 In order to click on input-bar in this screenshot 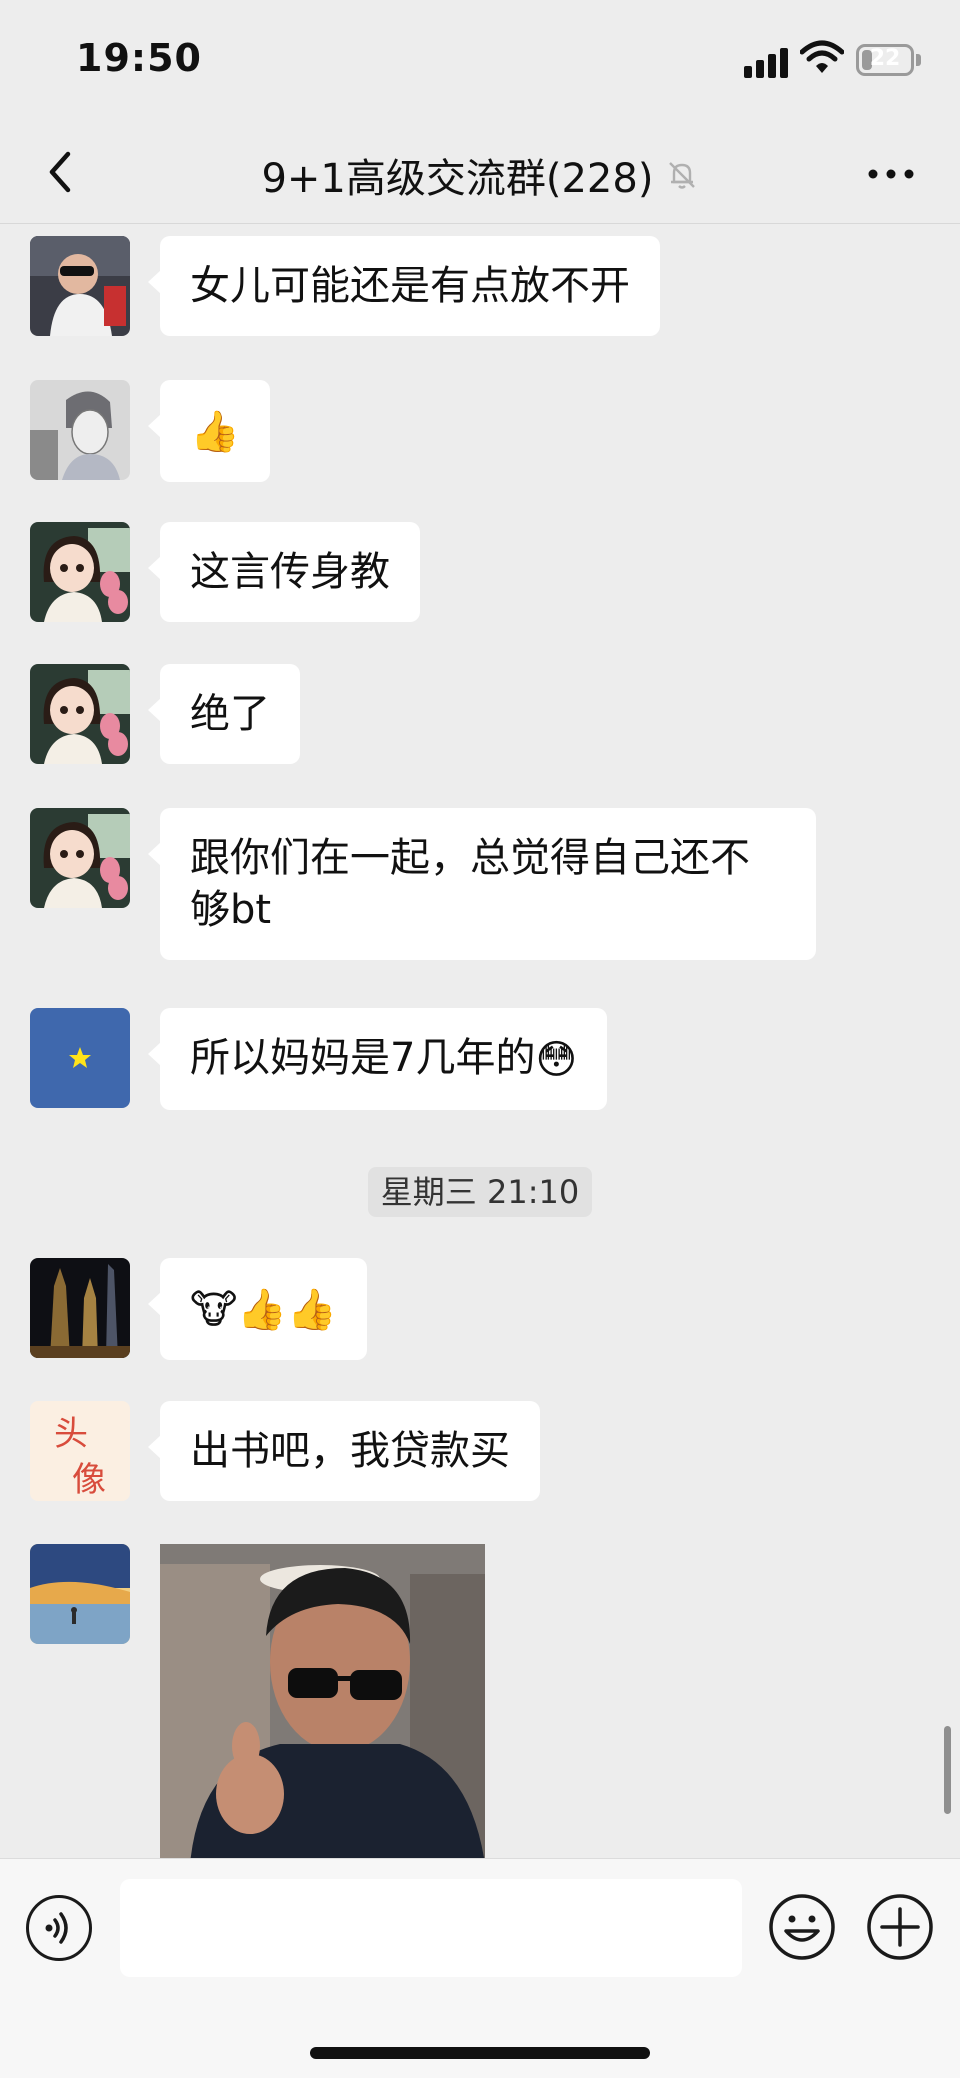, I will do `click(480, 1968)`.